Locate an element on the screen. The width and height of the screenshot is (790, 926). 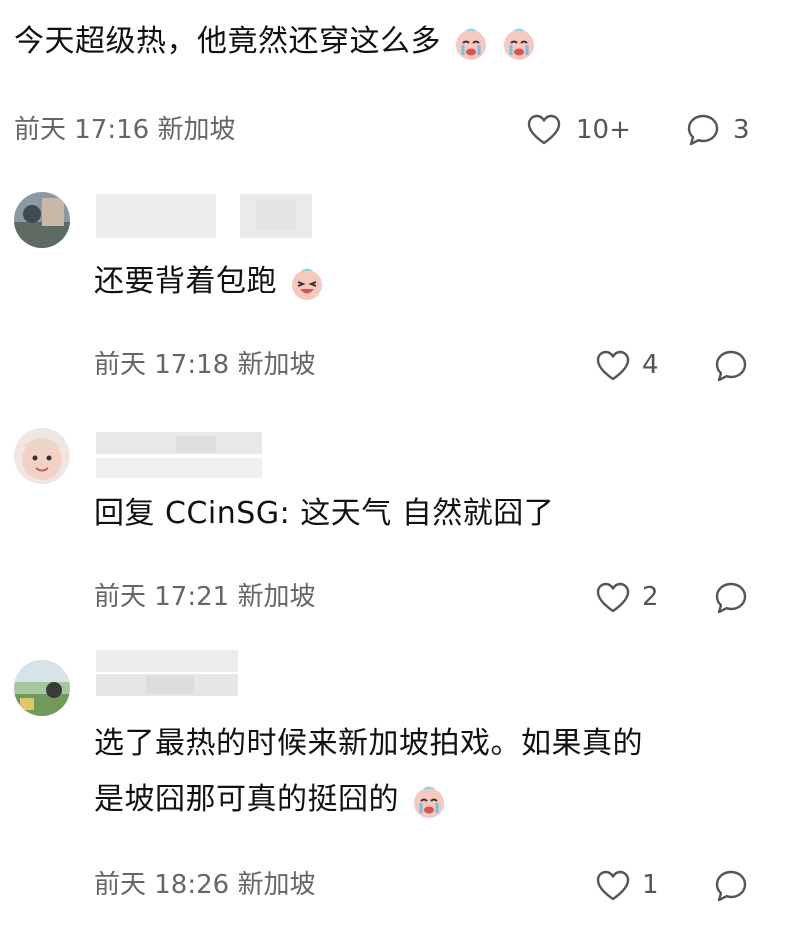
comment-text: 回复 CCinSG: 这天气 自然就囧了 is located at coordinates (324, 513).